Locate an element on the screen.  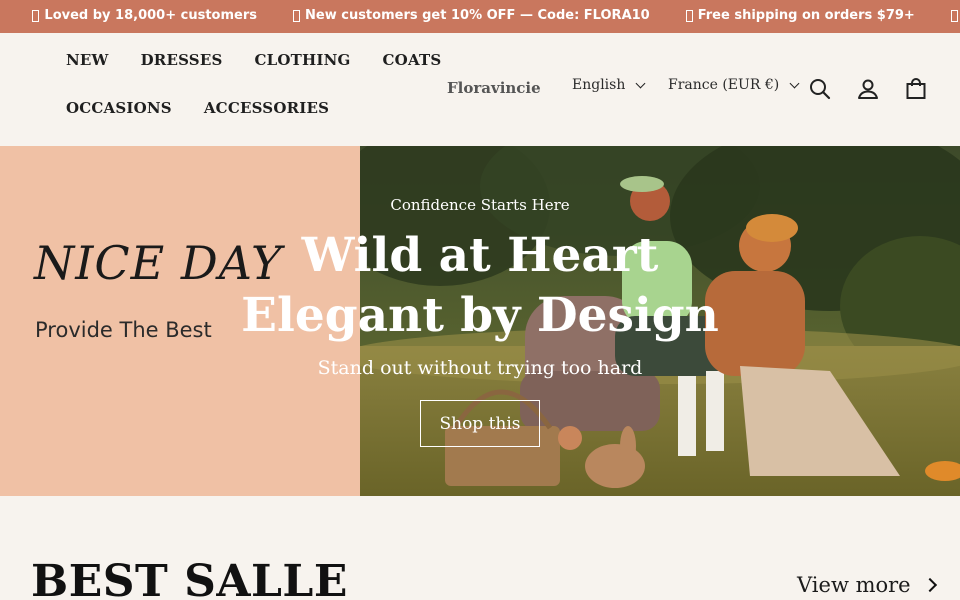
announcement-item: Free shipping on orders $79+ is located at coordinates (800, 15).